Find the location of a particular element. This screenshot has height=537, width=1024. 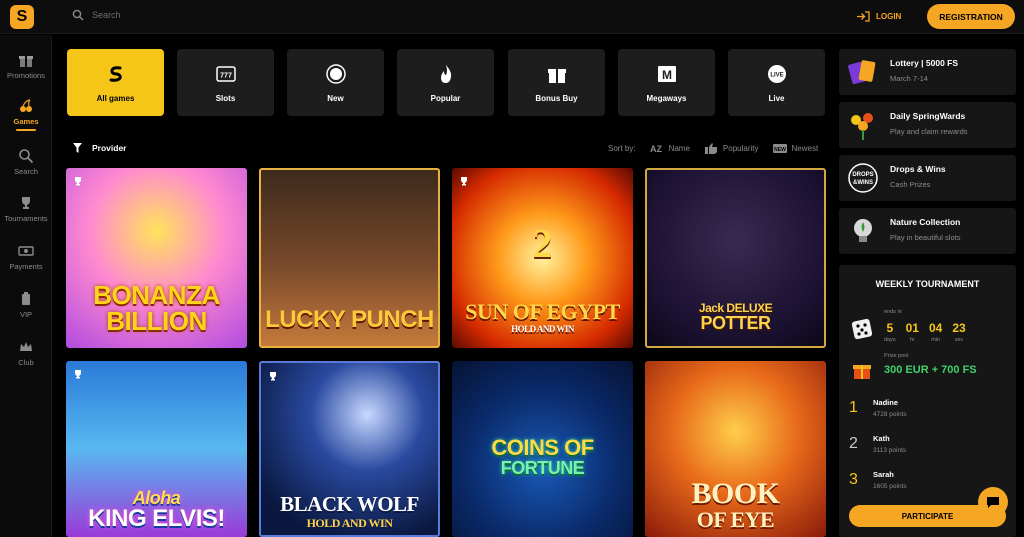

countdown: 5 days 01 hr 04 min 23 sec is located at coordinates (925, 332).